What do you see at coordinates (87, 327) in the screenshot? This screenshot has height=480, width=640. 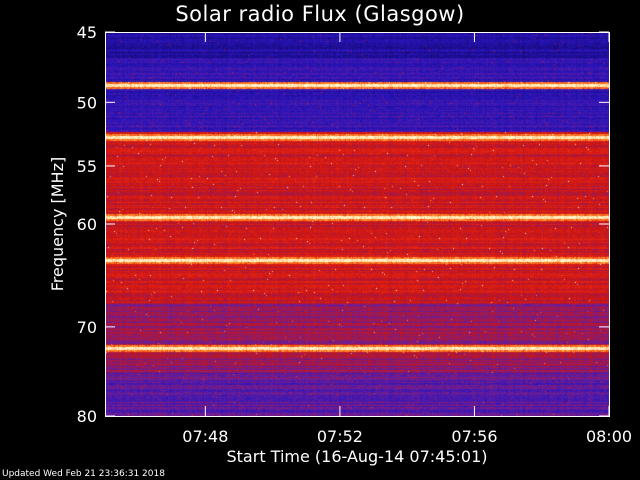 I see `y-tick-label: 70` at bounding box center [87, 327].